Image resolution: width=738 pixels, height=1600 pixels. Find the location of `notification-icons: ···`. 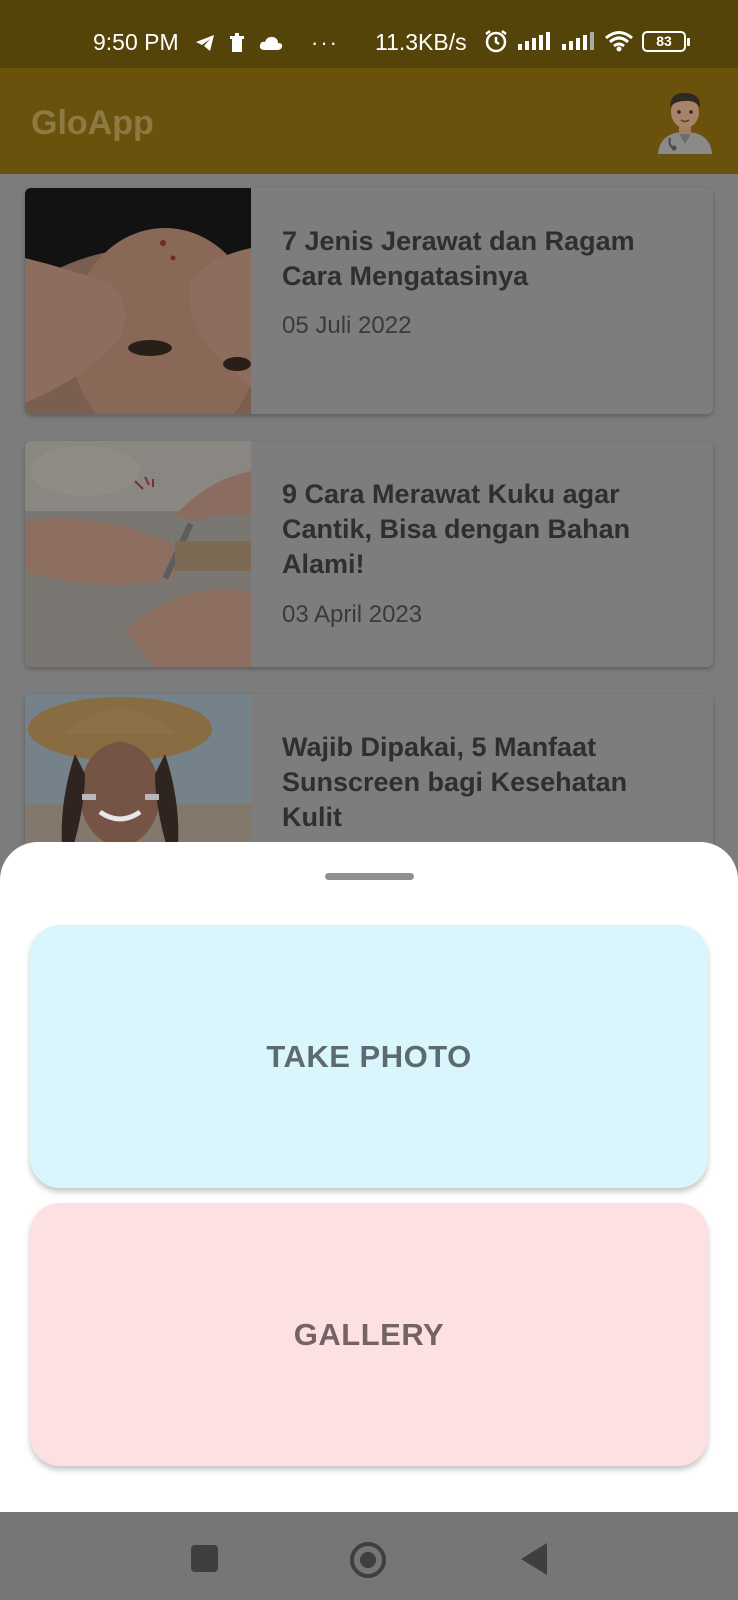

notification-icons: ··· is located at coordinates (267, 43).